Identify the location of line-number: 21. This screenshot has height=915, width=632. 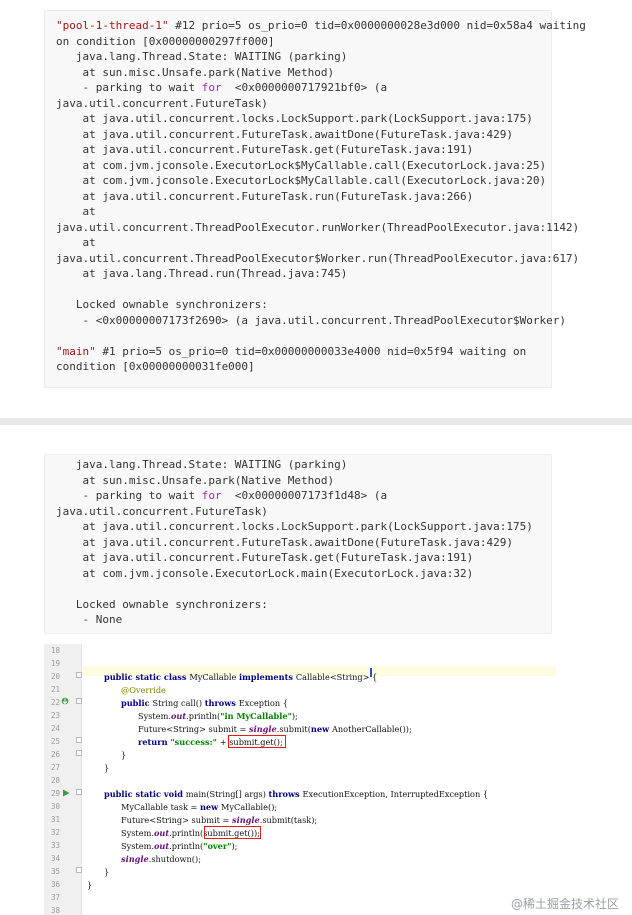
(55, 689).